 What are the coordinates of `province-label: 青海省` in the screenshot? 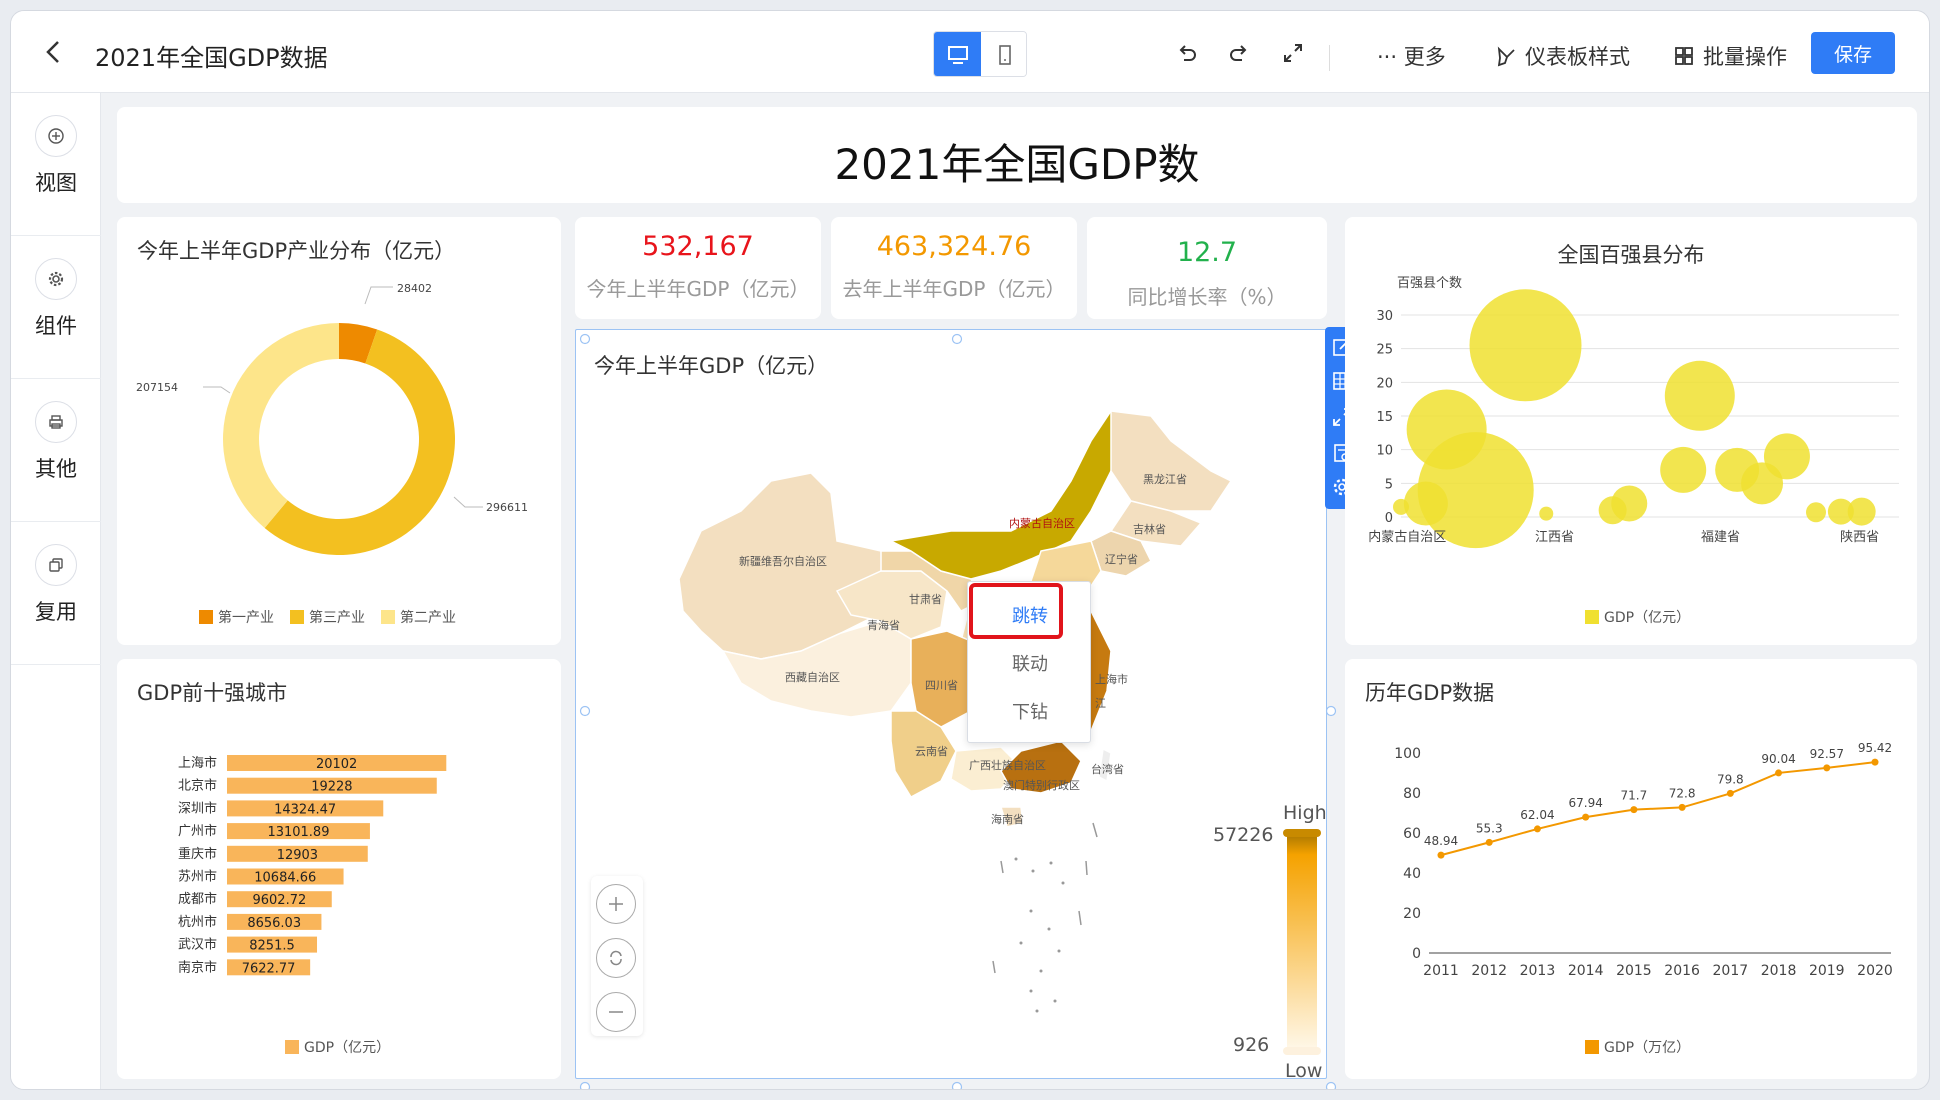 It's located at (883, 625).